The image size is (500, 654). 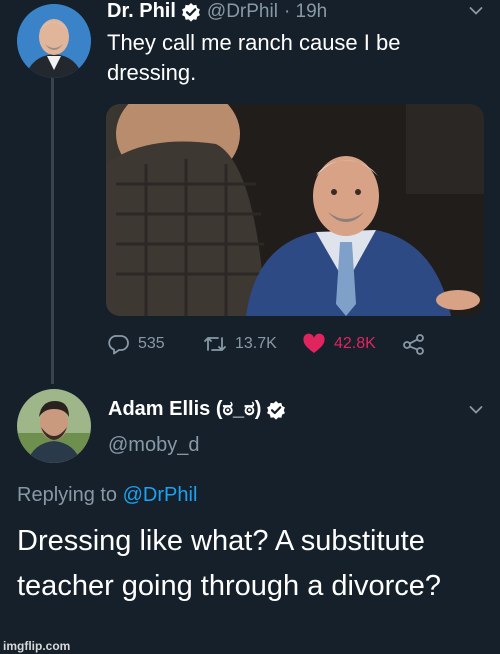 I want to click on share-icon, so click(x=413, y=344).